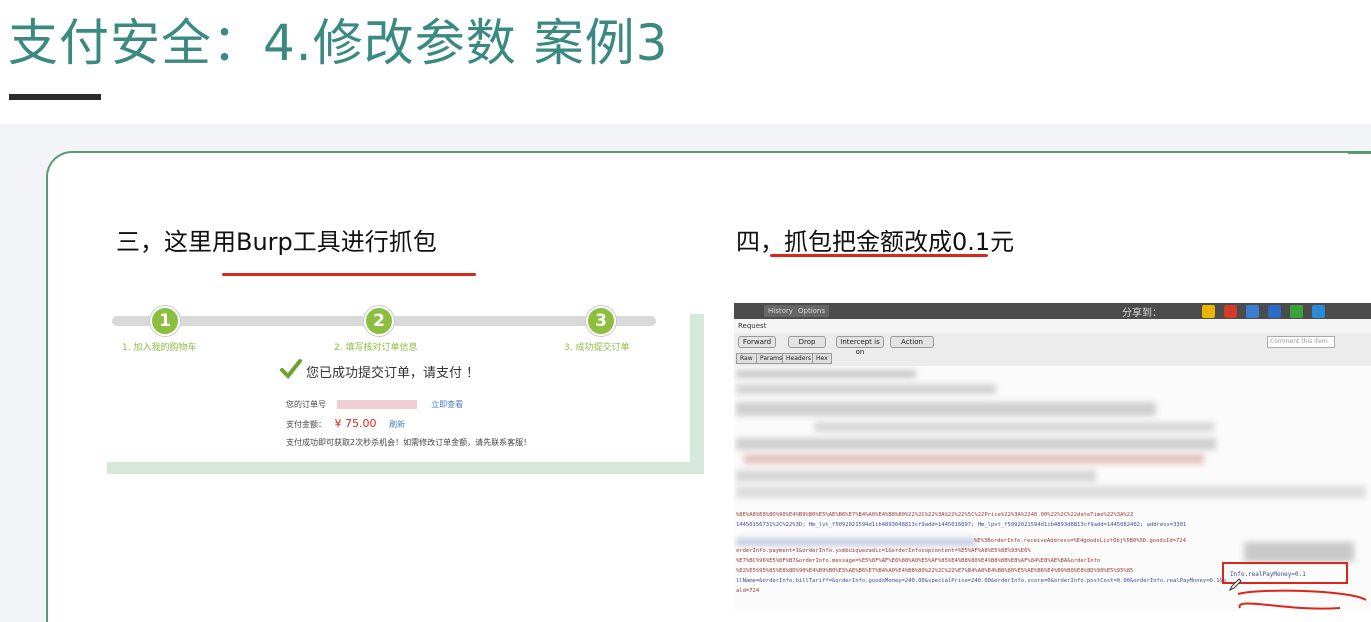  What do you see at coordinates (1268, 574) in the screenshot?
I see `highlighted-parameter: Info.realPayMoney=0.1` at bounding box center [1268, 574].